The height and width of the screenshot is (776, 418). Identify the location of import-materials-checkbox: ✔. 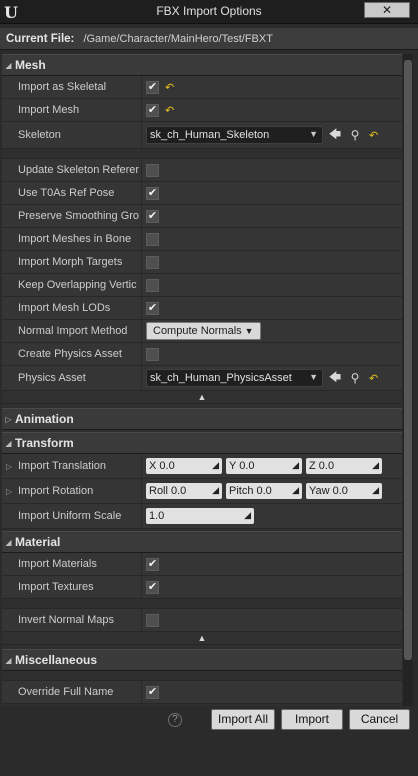
(152, 564).